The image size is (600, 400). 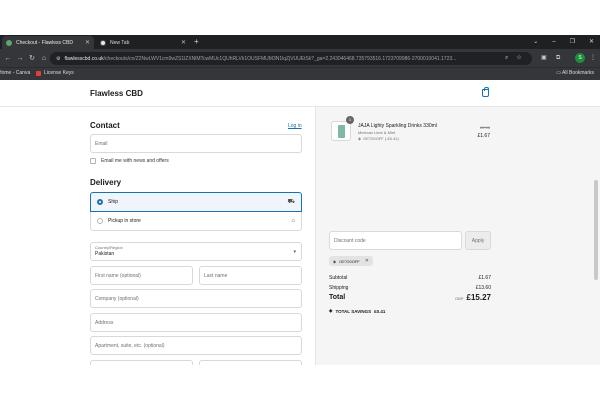 I want to click on delivery-heading: Delivery, so click(x=106, y=182).